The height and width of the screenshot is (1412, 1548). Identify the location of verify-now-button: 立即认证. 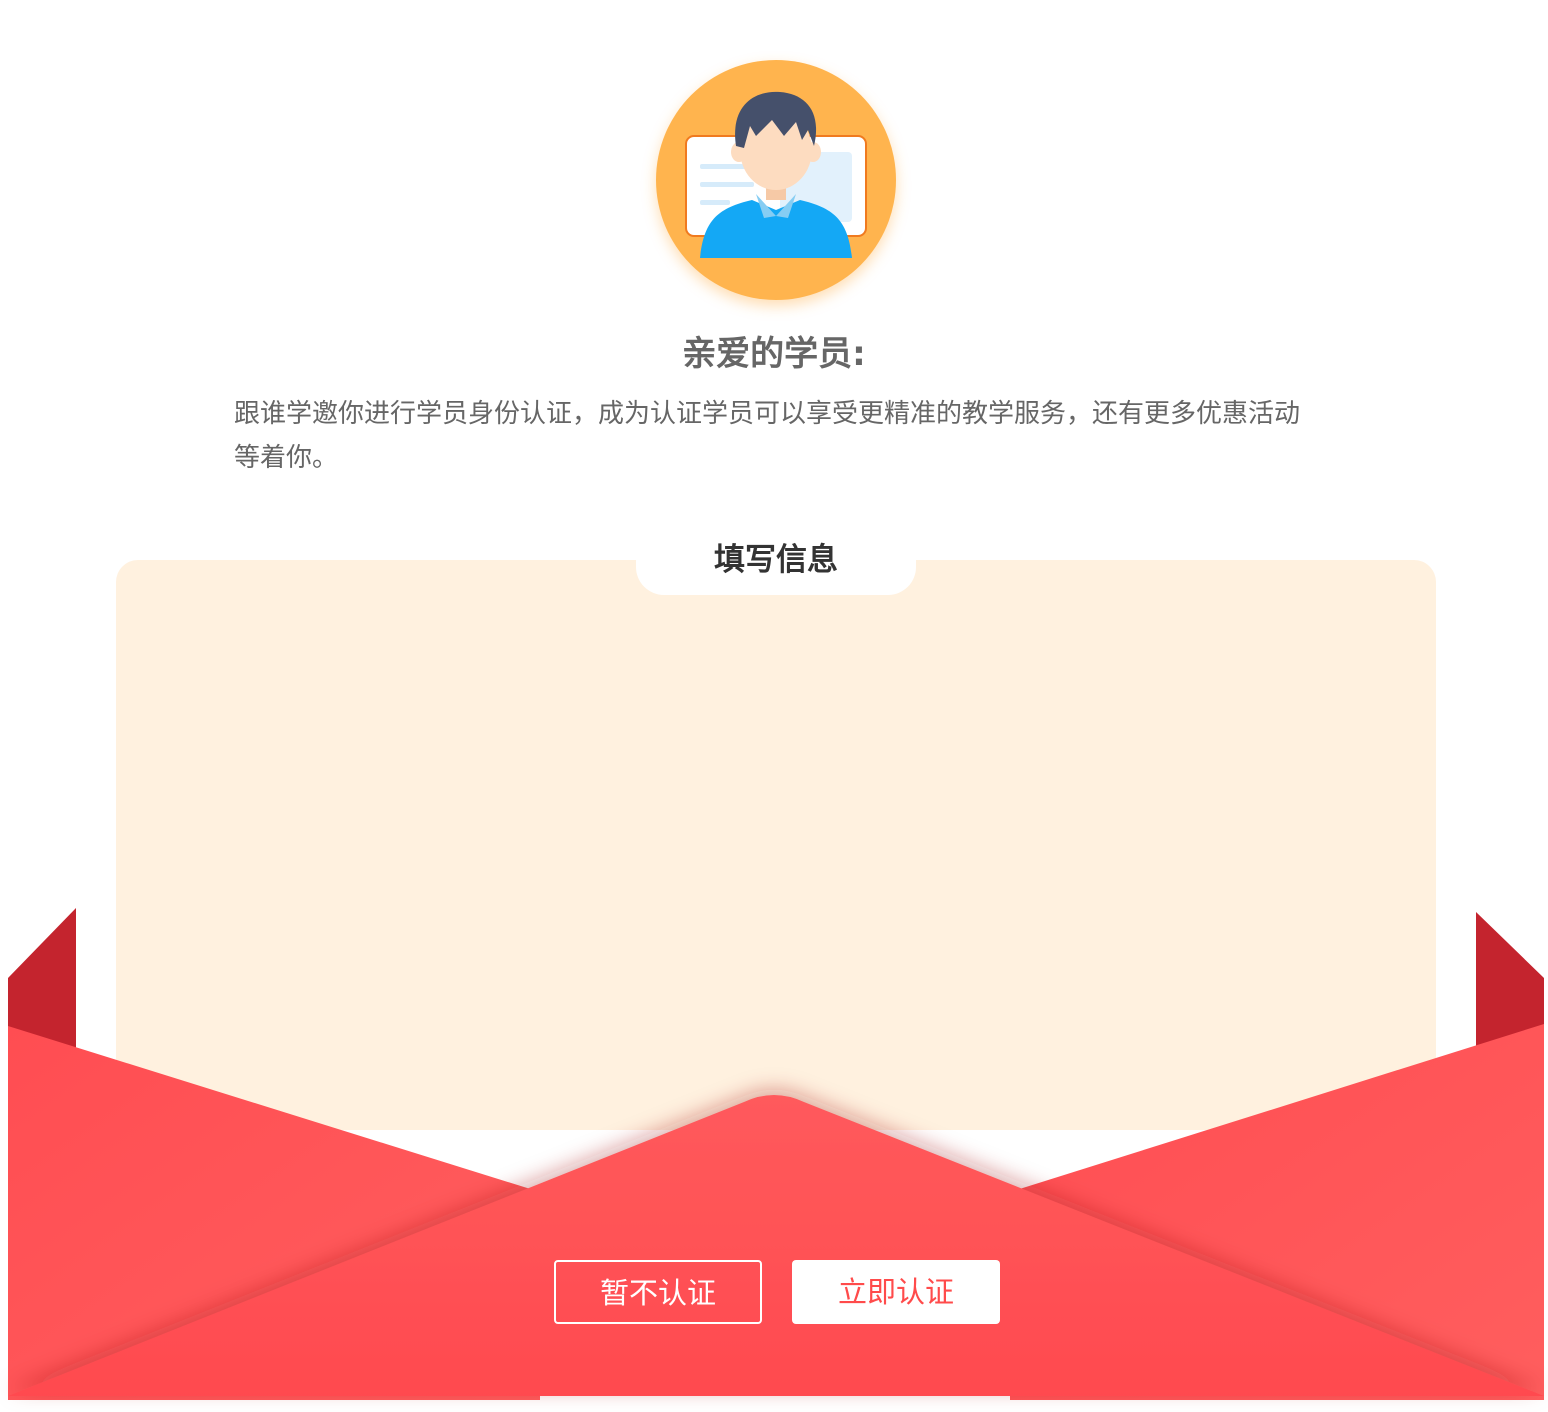
(896, 1292).